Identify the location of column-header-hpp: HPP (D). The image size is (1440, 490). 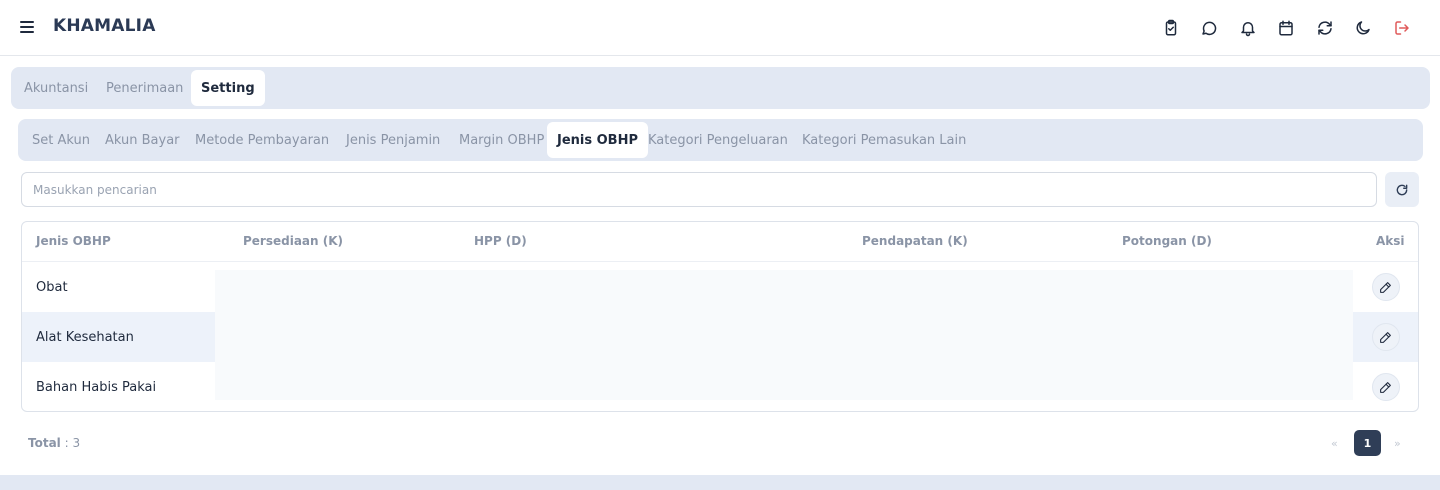
(500, 241).